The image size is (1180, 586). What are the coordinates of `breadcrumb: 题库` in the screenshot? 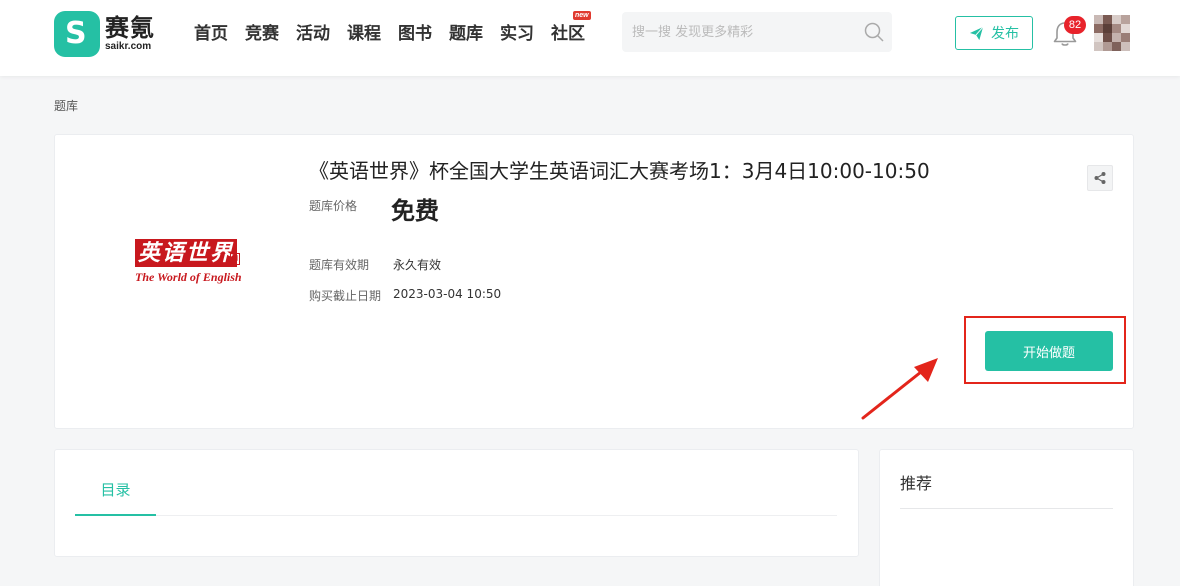 It's located at (66, 105).